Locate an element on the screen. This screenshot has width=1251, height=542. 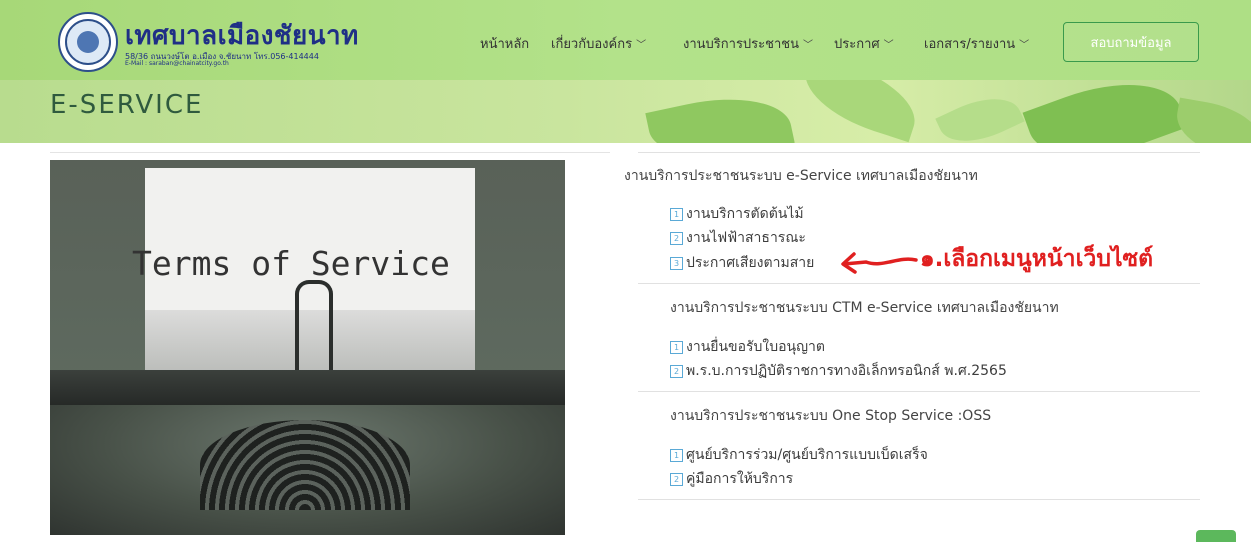
link-license-application: งานยื่นขอรับใบอนุญาต is located at coordinates (755, 347).